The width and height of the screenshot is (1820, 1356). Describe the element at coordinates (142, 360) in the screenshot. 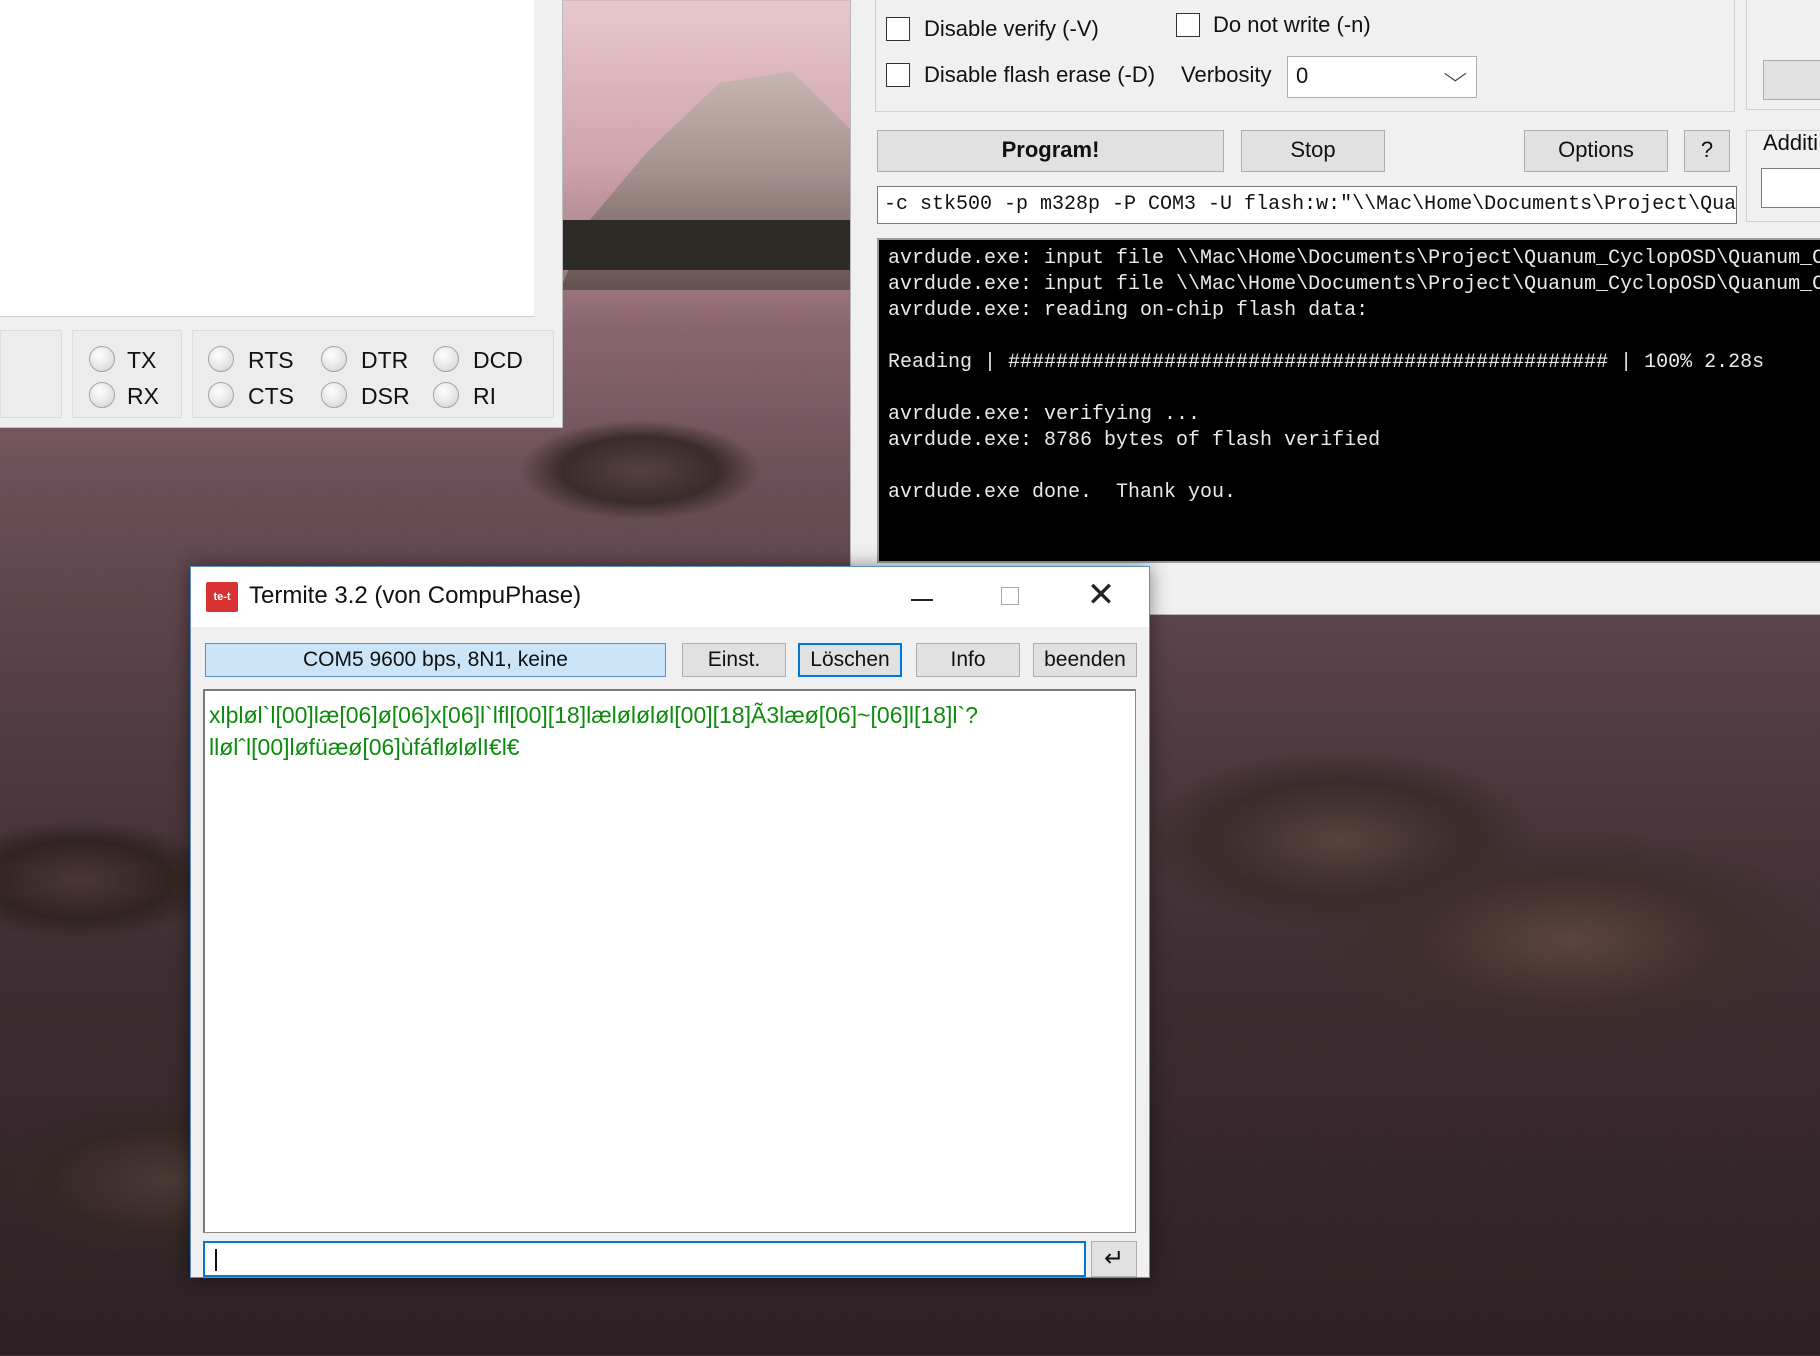

I see `tx-label: TX` at that location.